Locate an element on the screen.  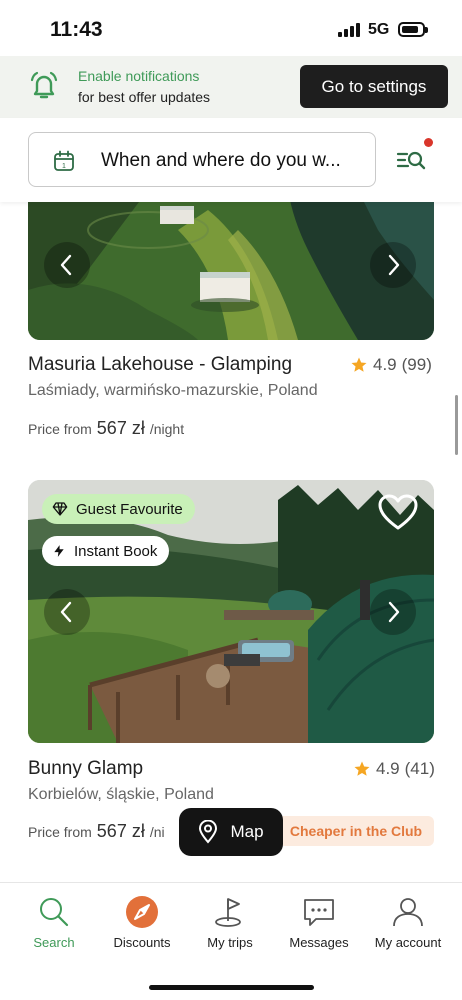
price-suffix: /ni is located at coordinates (157, 832).